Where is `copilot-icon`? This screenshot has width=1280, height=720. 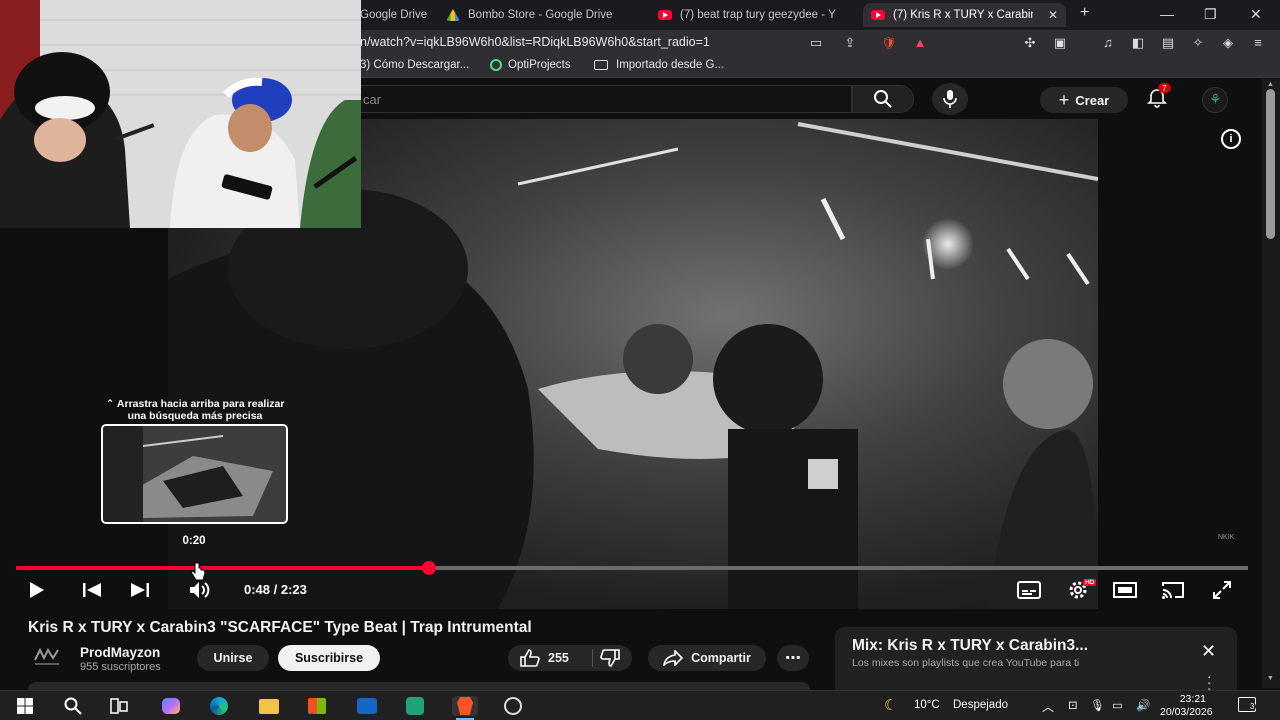 copilot-icon is located at coordinates (171, 706).